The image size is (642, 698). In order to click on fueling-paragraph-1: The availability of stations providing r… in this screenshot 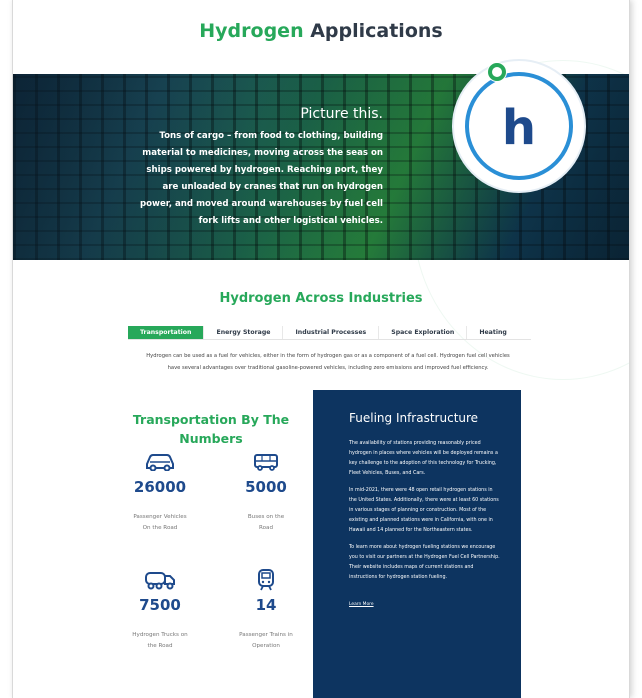, I will do `click(423, 458)`.